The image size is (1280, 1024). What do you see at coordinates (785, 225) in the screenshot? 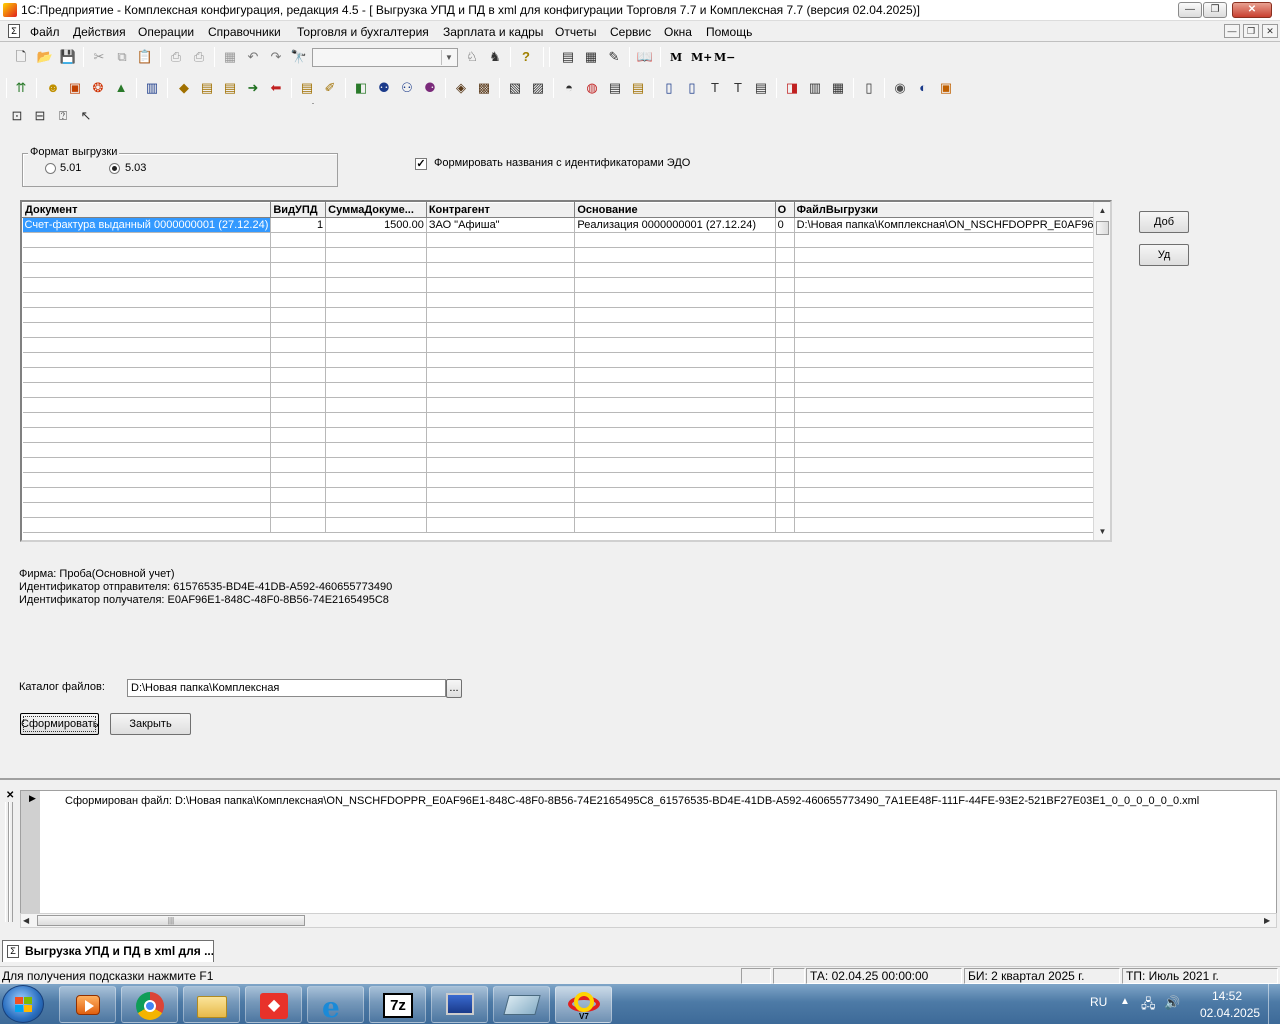
I see `cell-o: 0` at bounding box center [785, 225].